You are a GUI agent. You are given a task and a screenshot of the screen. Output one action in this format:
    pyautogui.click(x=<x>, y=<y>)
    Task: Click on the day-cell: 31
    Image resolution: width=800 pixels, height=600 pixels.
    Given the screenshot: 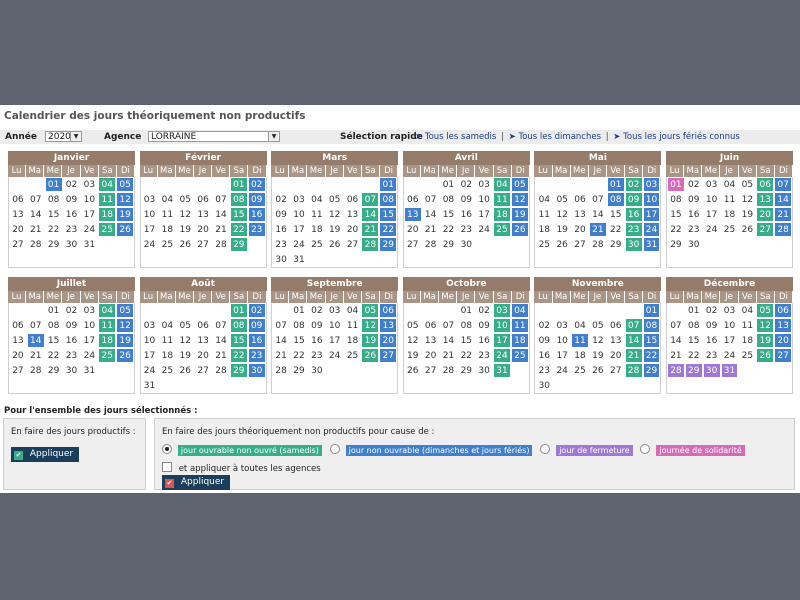 What is the action you would take?
    pyautogui.click(x=149, y=385)
    